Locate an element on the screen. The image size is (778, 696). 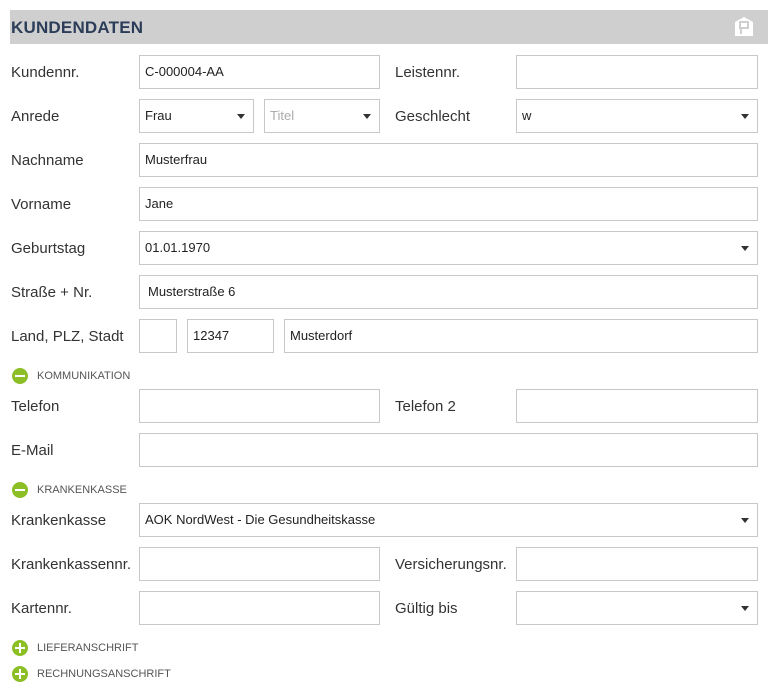
section-label-krankenkasse: KRANKENKASSE is located at coordinates (82, 490).